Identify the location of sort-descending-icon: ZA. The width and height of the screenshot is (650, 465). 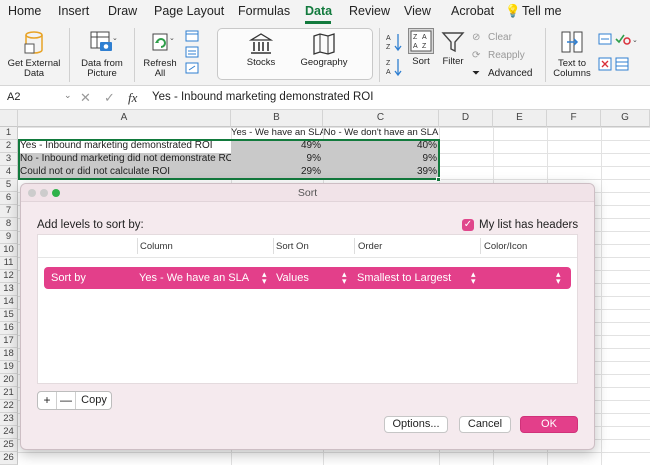
(394, 67).